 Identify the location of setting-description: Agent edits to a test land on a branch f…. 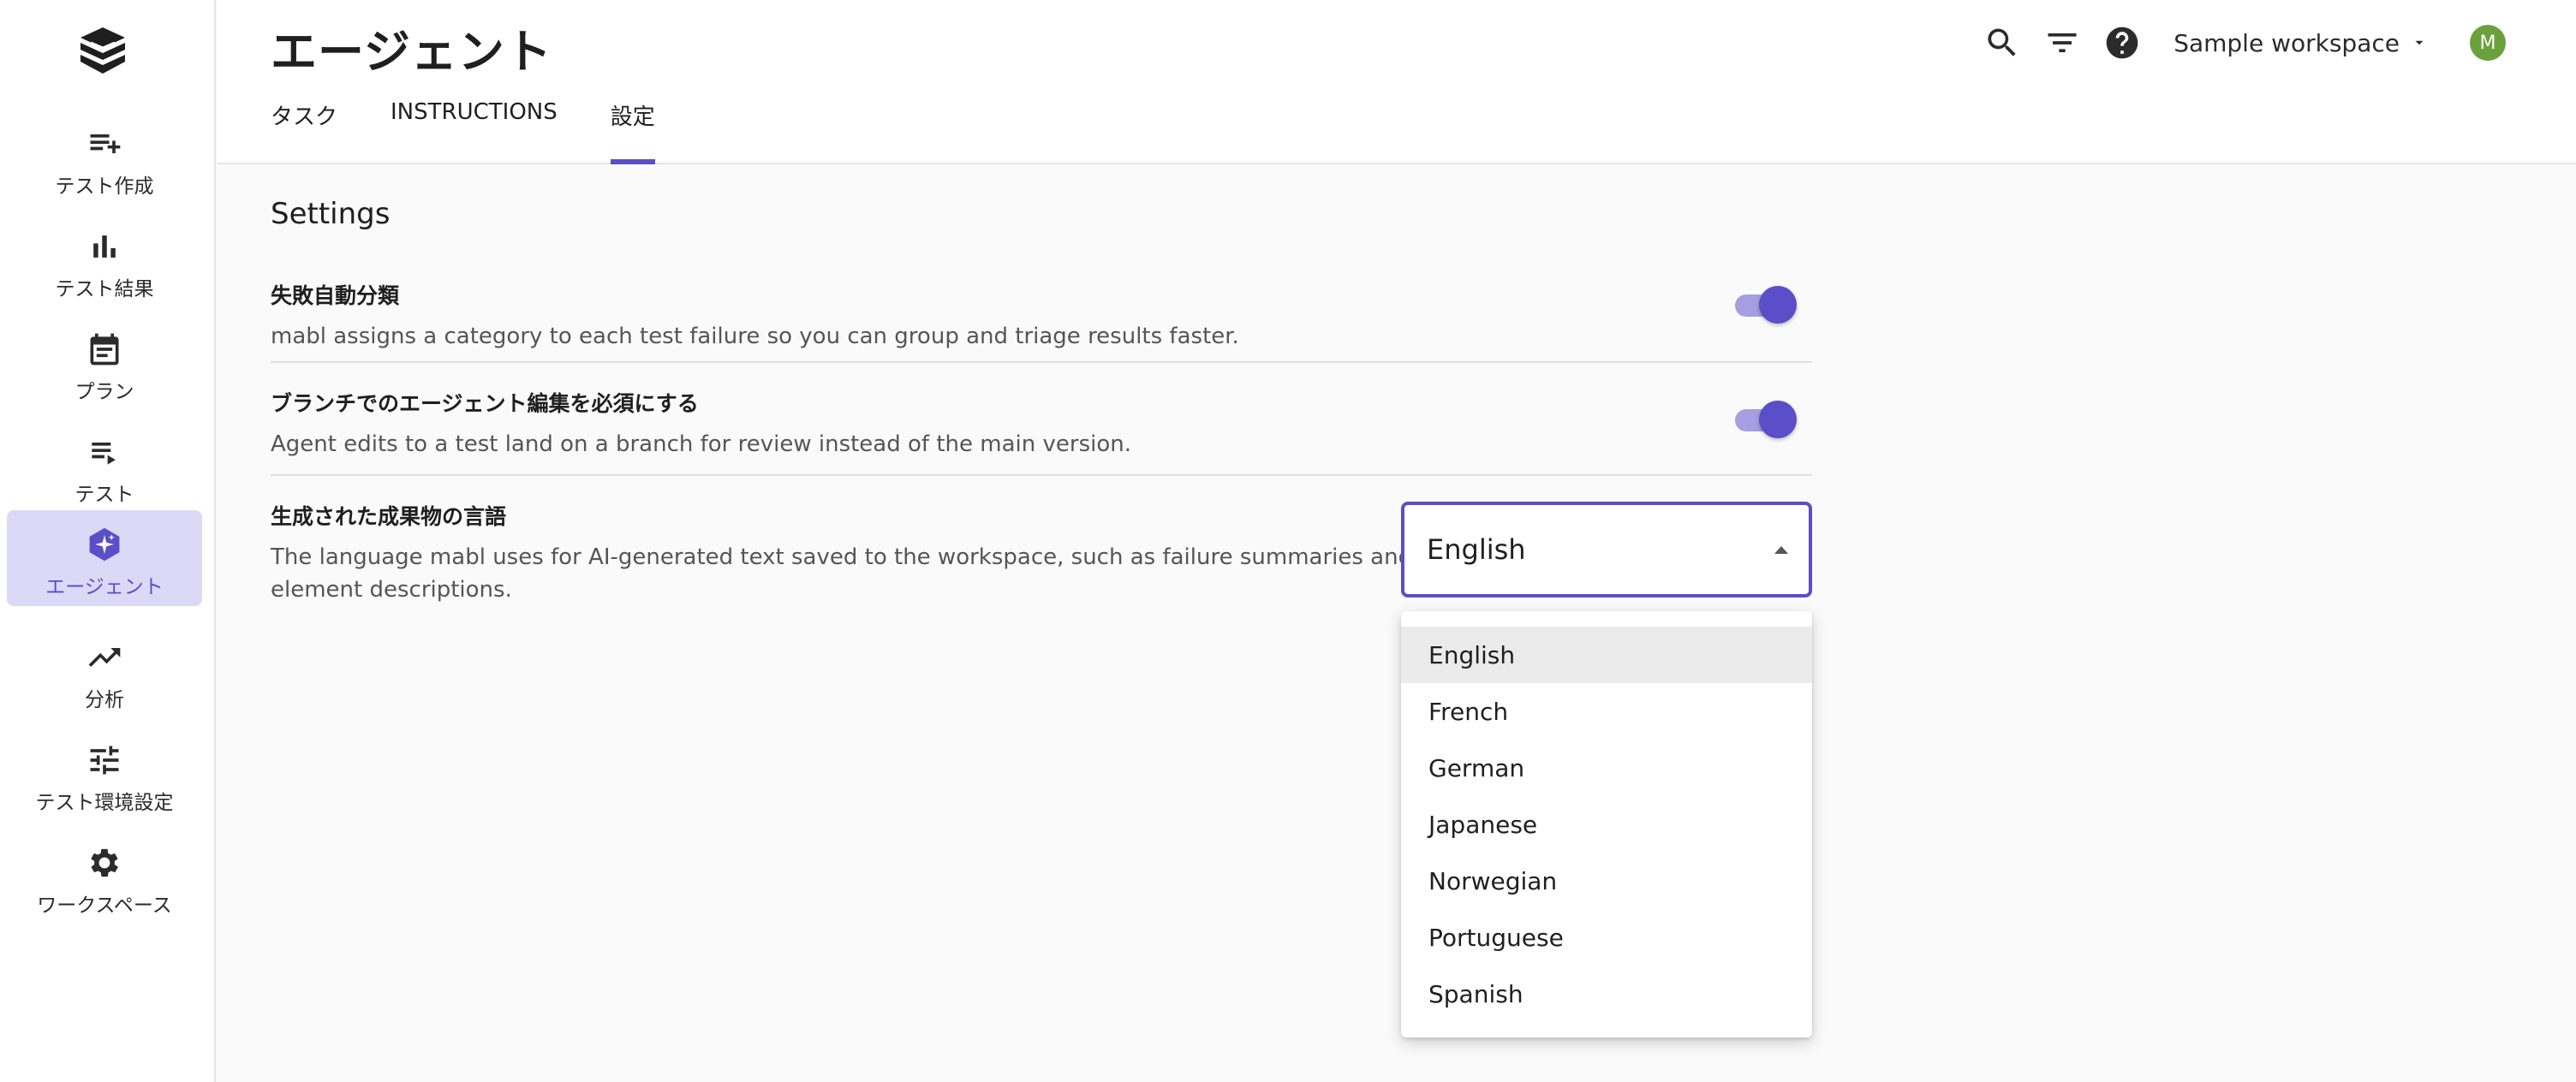
(701, 444).